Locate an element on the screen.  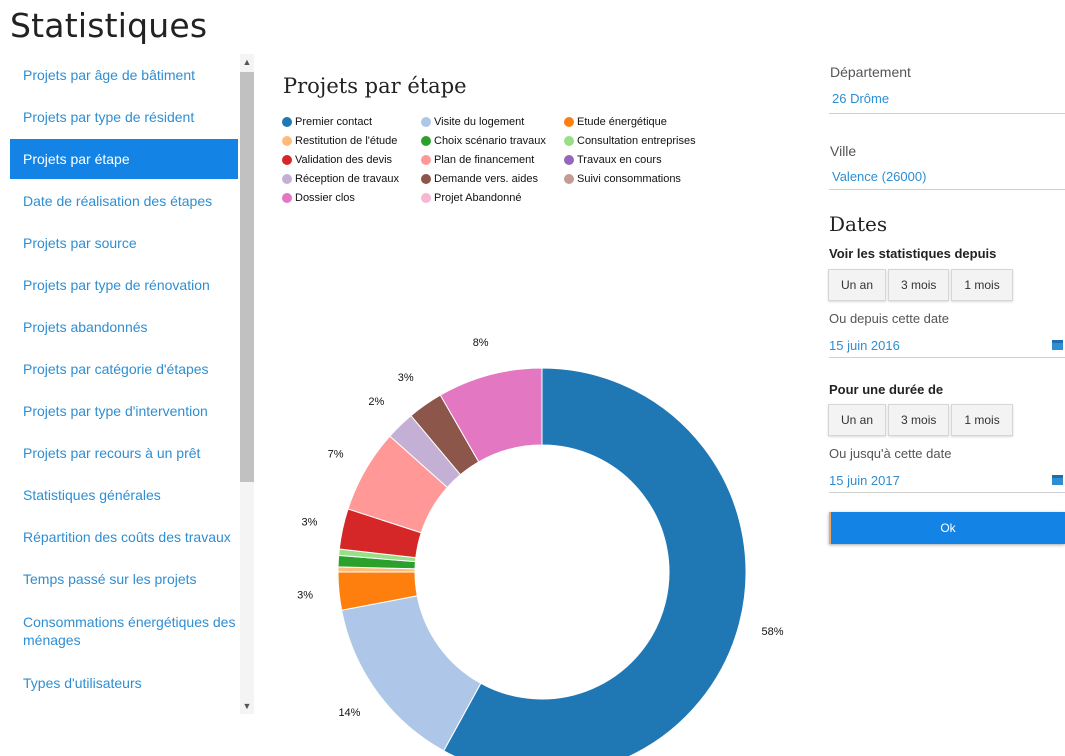
sidebar-item: Types d'utilisateurs is located at coordinates (124, 683).